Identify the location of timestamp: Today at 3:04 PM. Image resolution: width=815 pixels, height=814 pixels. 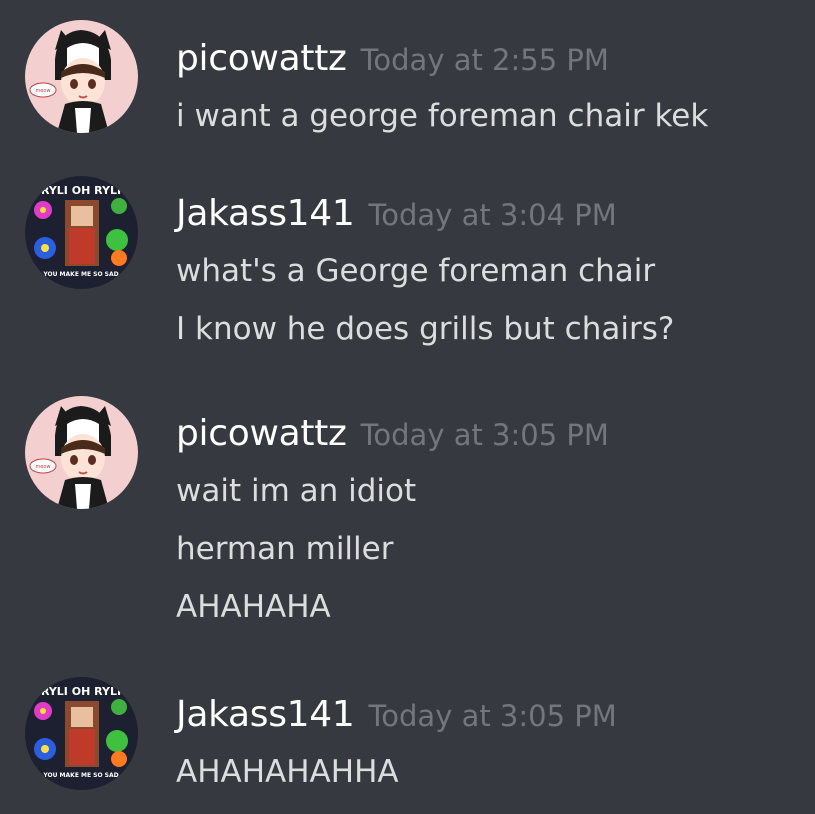
(492, 215).